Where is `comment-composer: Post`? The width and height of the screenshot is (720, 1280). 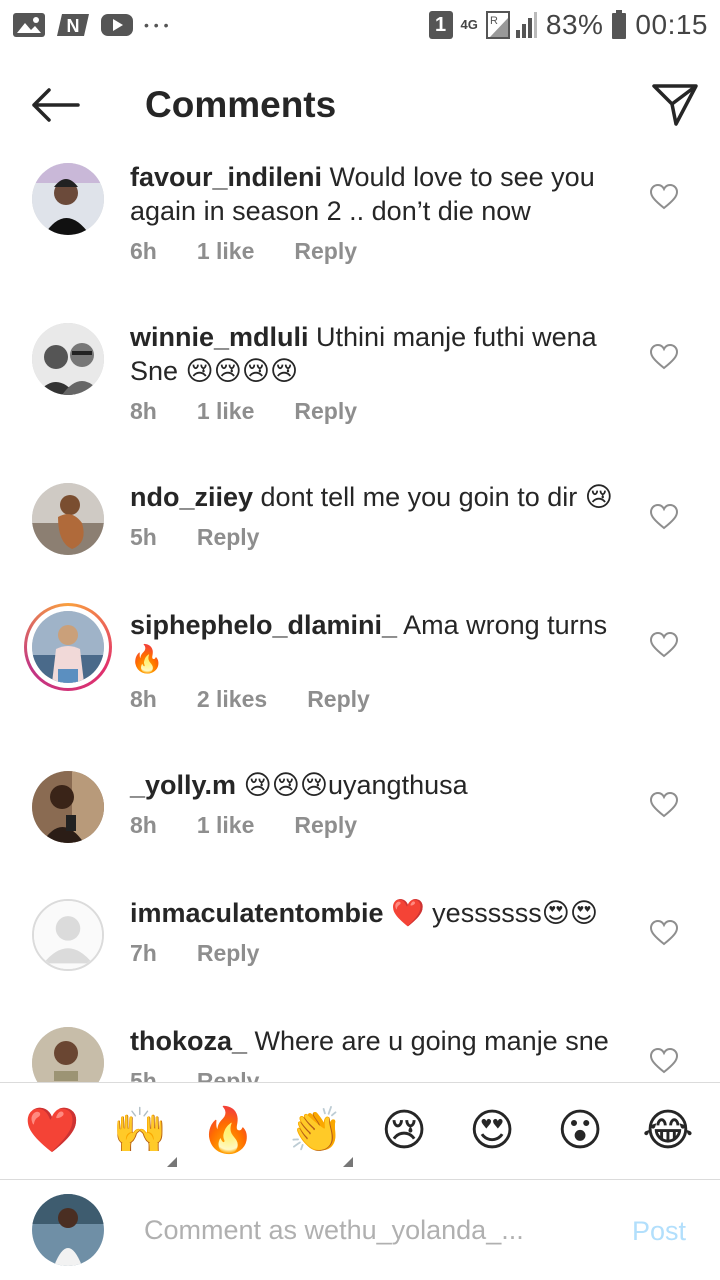
comment-composer: Post is located at coordinates (360, 1230).